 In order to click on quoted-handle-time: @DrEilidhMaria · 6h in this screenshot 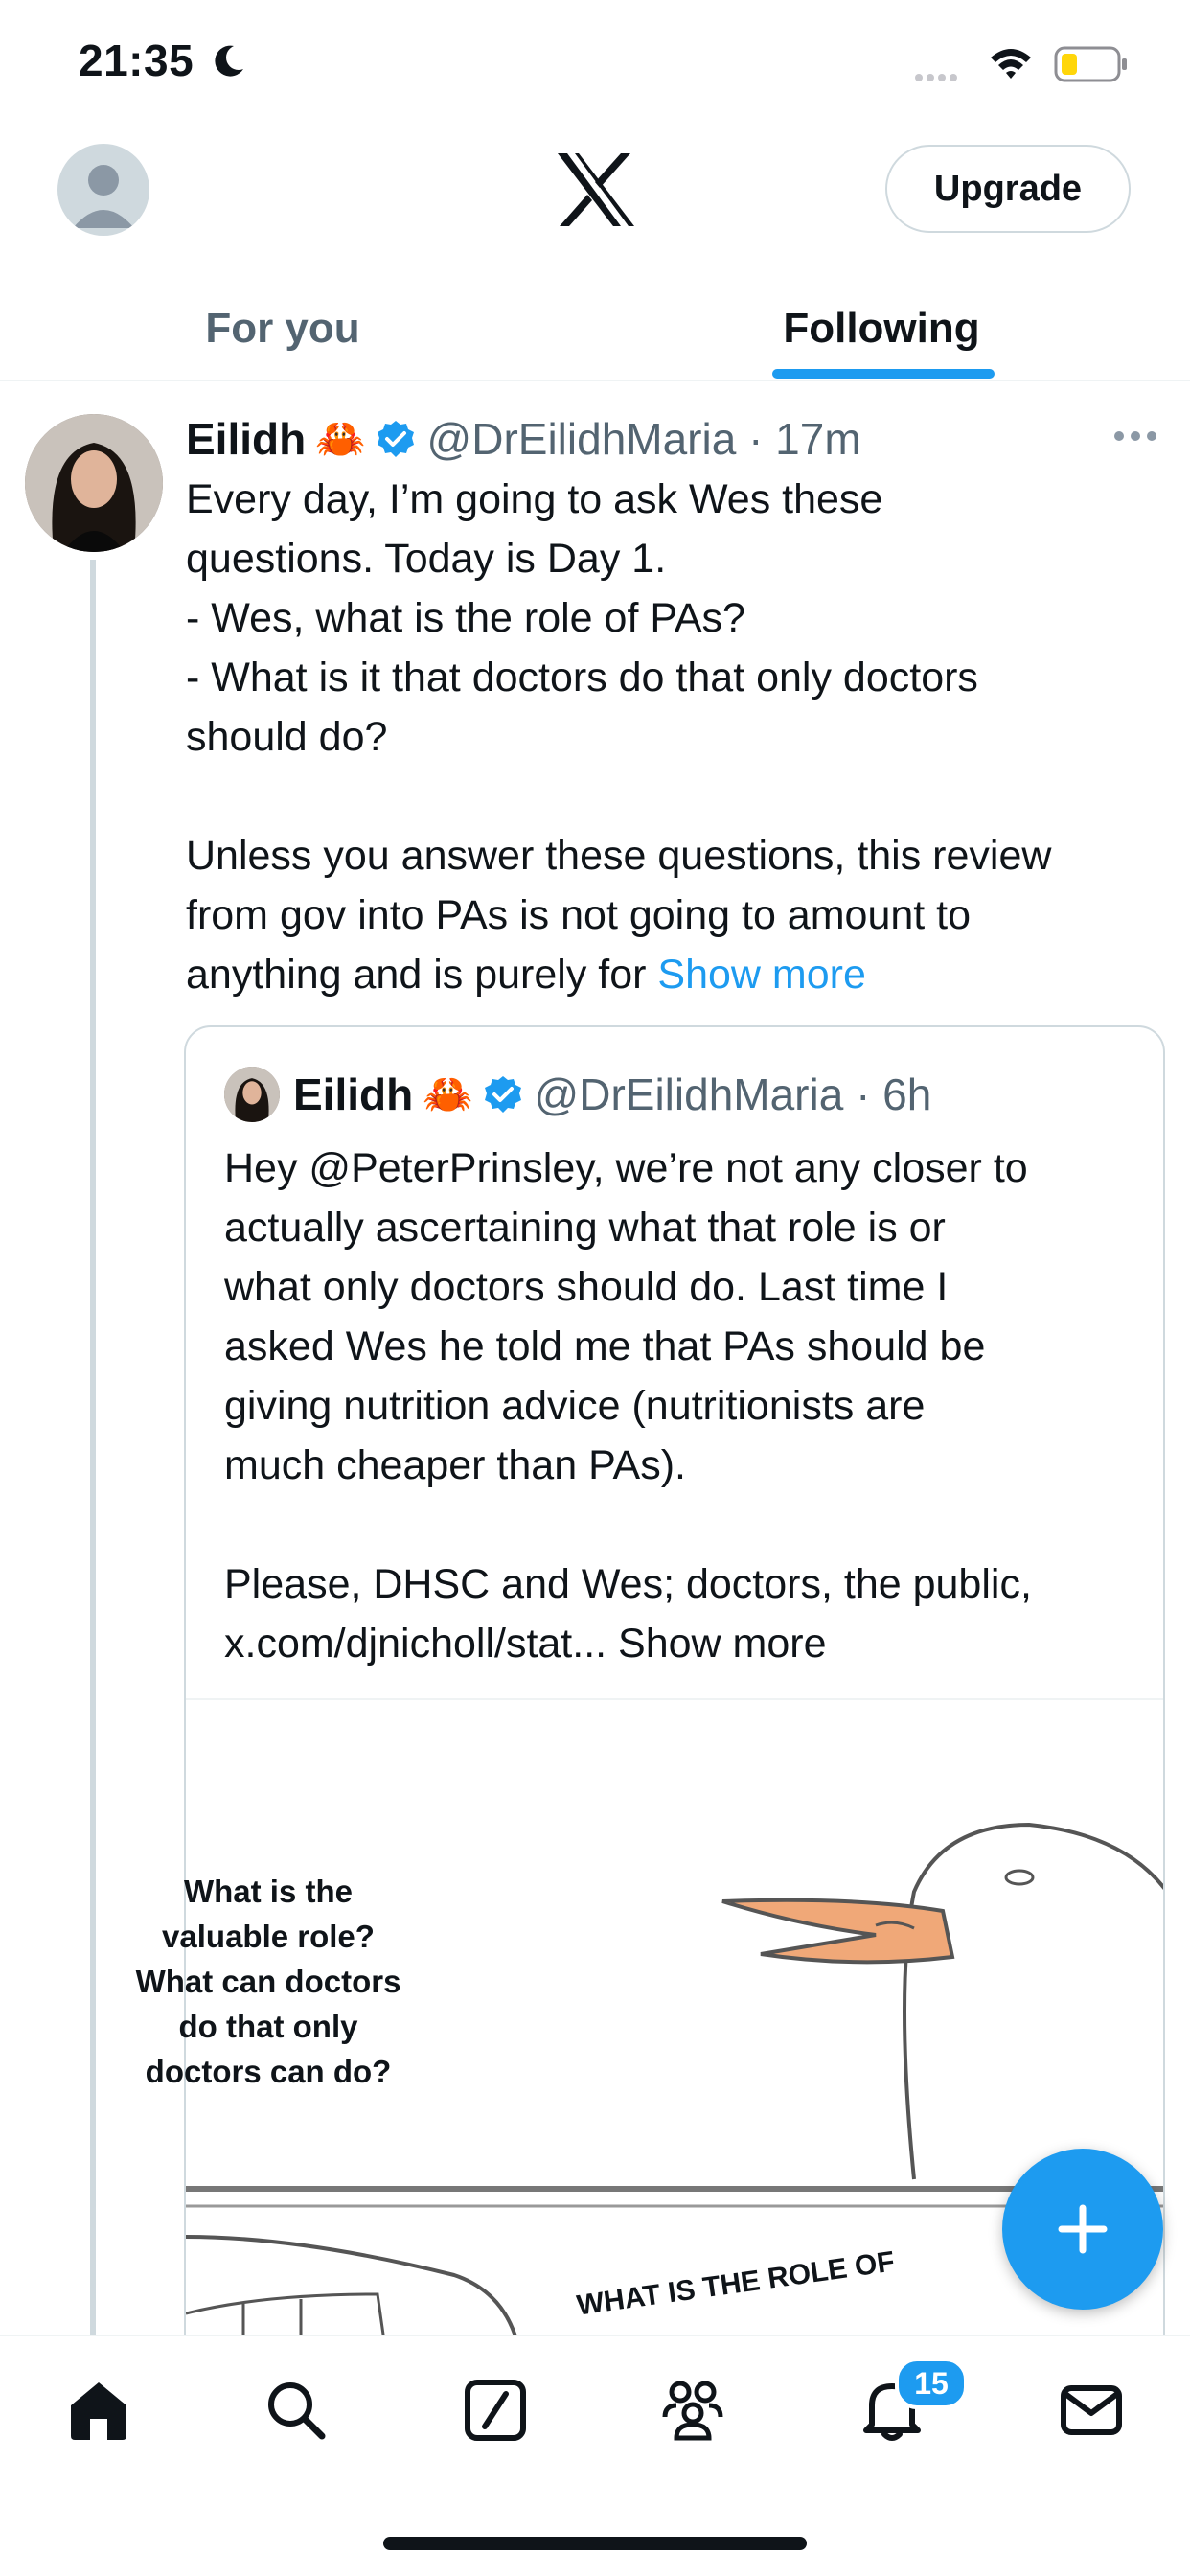, I will do `click(733, 1094)`.